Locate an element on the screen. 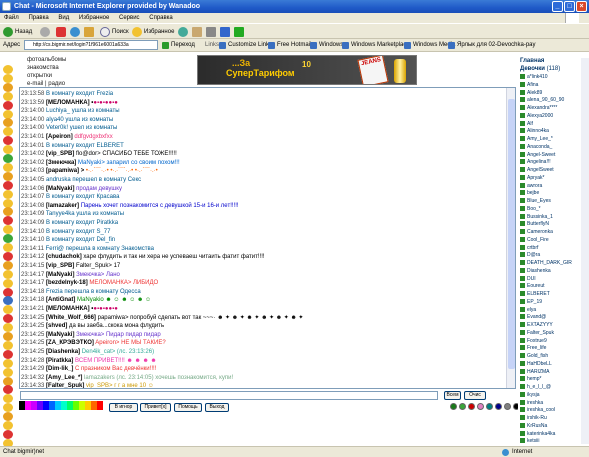 This screenshot has height=457, width=589. ignore-button: В игнор is located at coordinates (123, 407).